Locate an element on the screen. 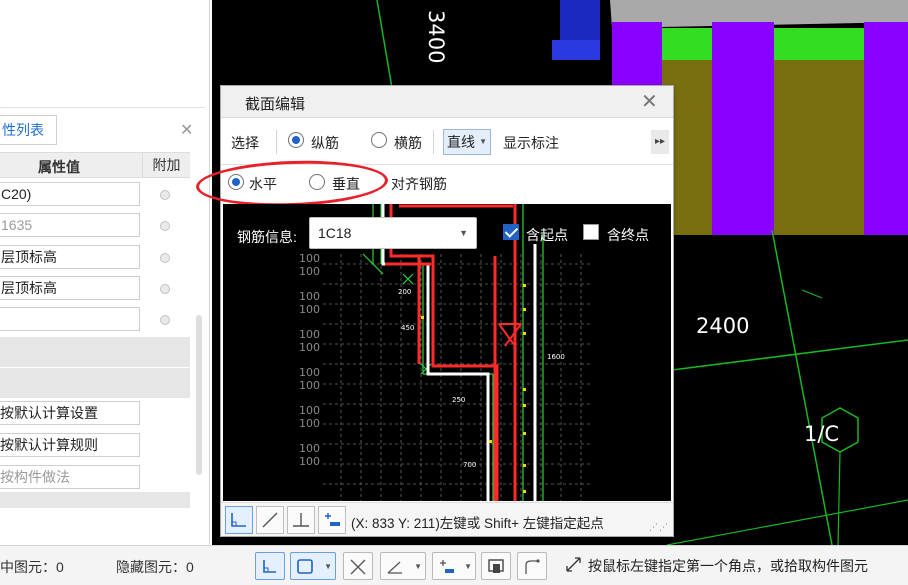 The height and width of the screenshot is (585, 908). status-hint-text: 按鼠标左键指定第一个角点，或拾取构件图元 is located at coordinates (728, 566).